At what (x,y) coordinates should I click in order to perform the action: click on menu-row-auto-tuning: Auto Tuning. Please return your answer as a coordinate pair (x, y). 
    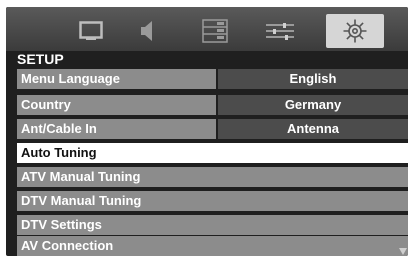
    Looking at the image, I should click on (212, 153).